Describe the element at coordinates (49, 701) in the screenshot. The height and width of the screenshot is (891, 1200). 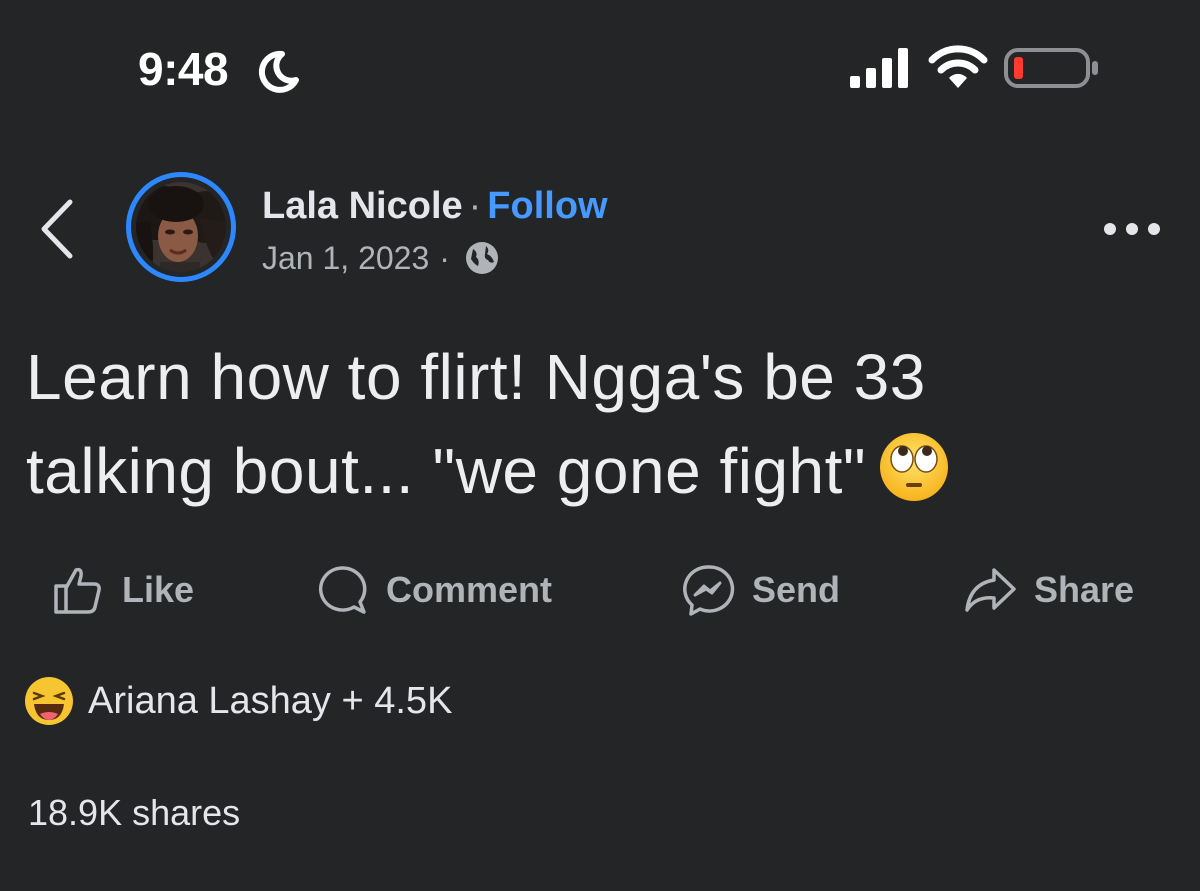
I see `haha-reaction-icon` at that location.